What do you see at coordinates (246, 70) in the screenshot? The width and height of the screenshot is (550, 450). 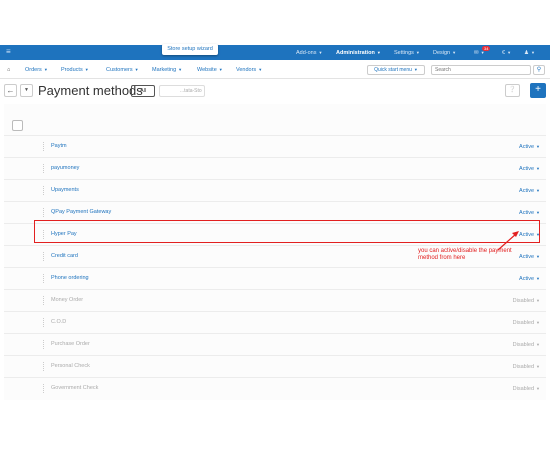 I see `menu-item-label: Vendors` at bounding box center [246, 70].